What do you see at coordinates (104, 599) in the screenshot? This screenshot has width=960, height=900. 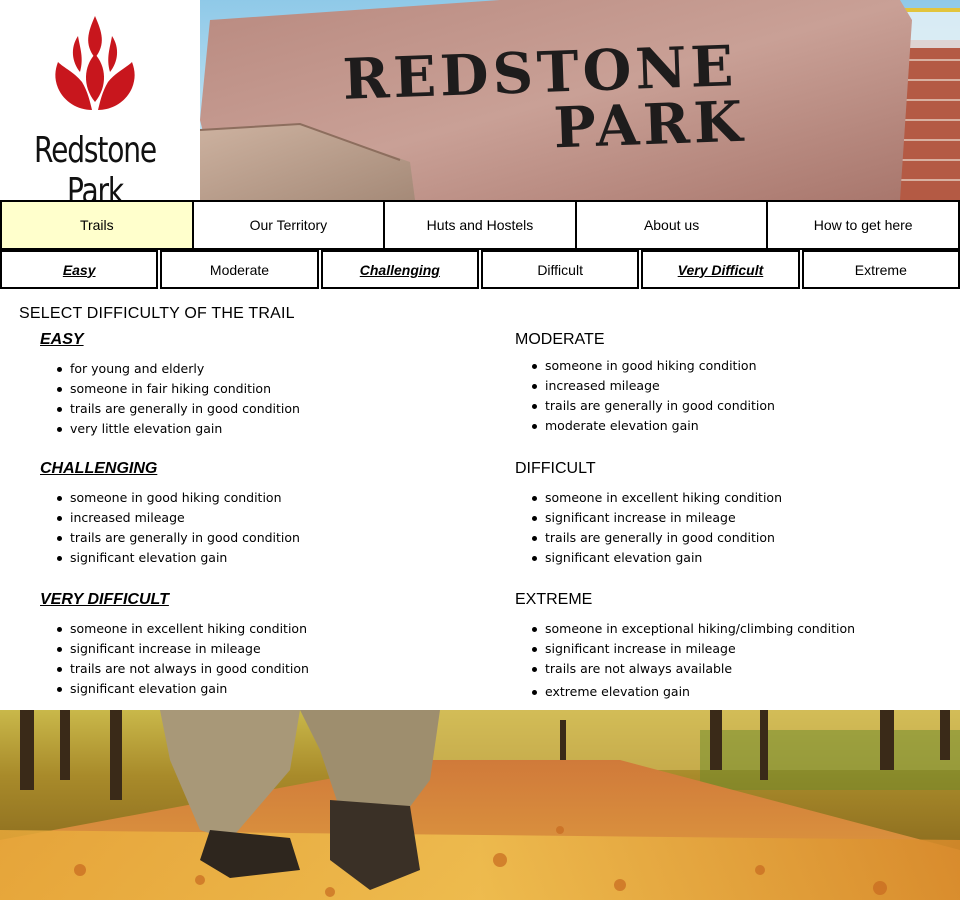 I see `section-heading: VERY DIFFICULT` at bounding box center [104, 599].